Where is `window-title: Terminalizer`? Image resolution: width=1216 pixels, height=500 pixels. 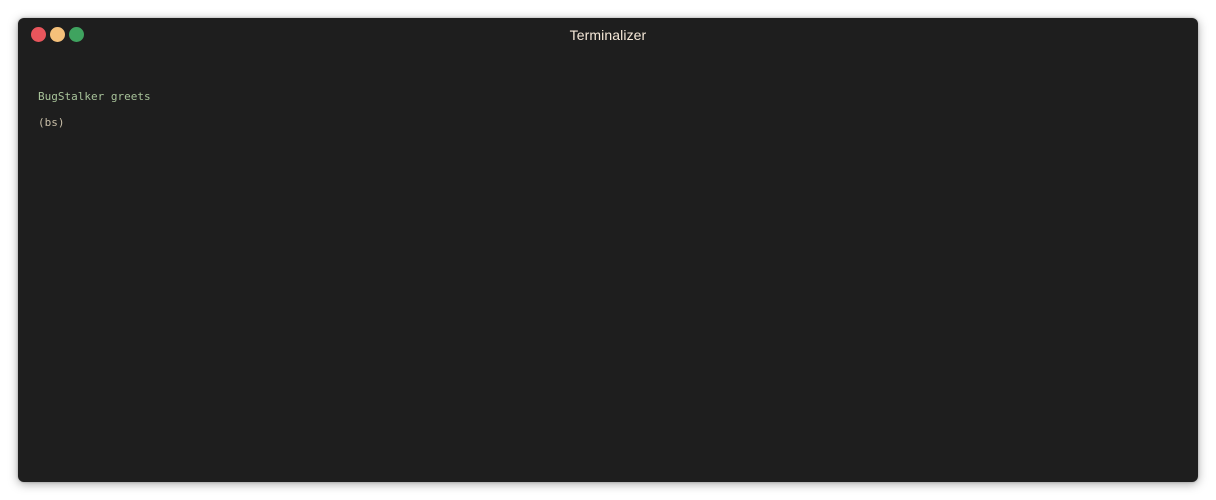 window-title: Terminalizer is located at coordinates (608, 35).